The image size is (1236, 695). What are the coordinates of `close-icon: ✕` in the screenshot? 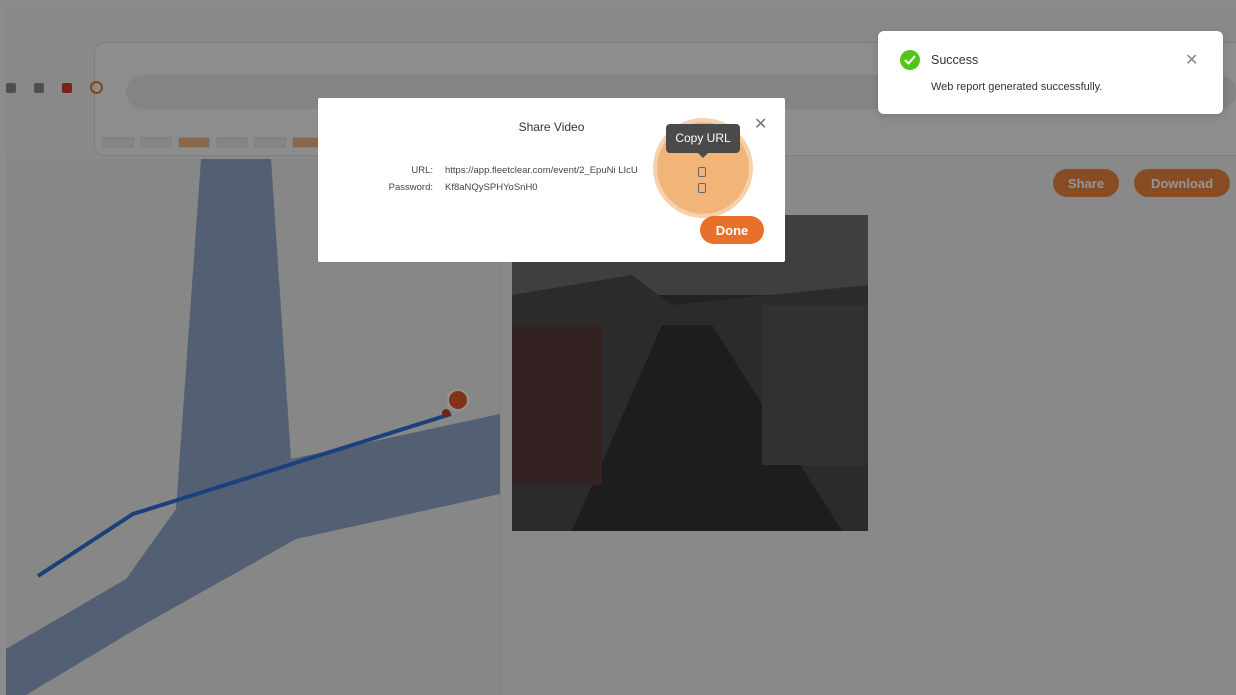 It's located at (760, 124).